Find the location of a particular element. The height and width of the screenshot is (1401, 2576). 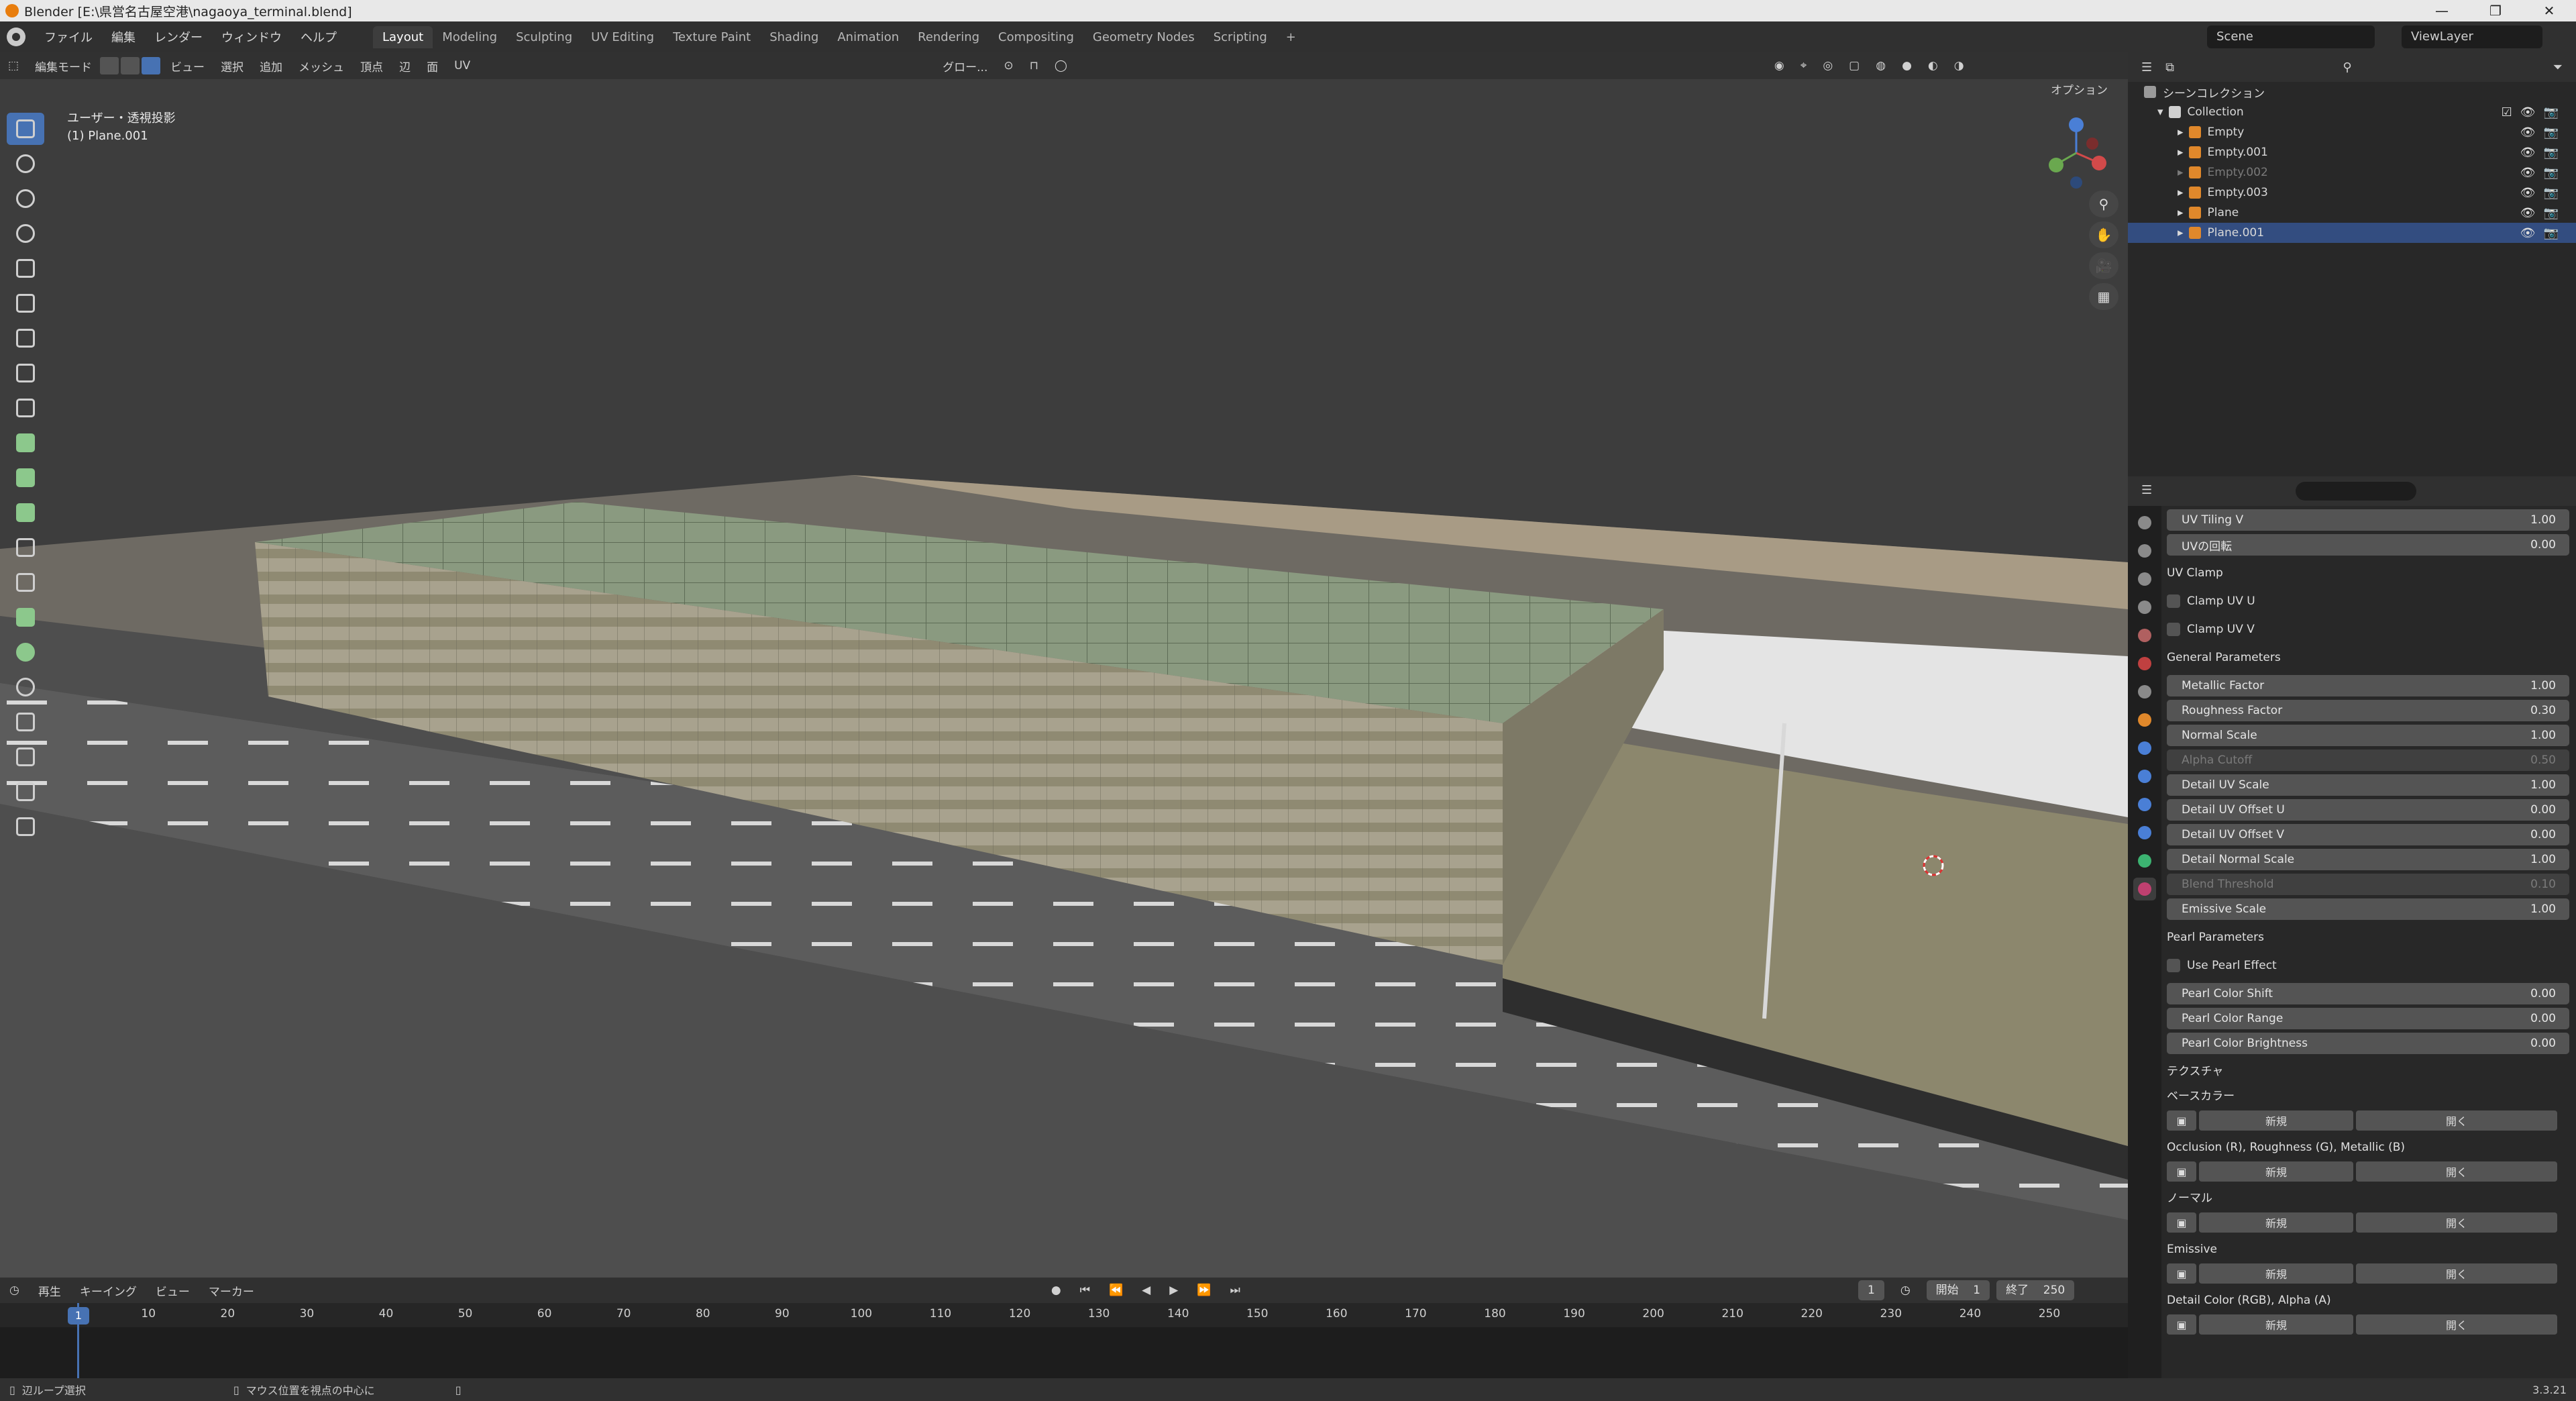

scene-selector: Scene is located at coordinates (2291, 36).